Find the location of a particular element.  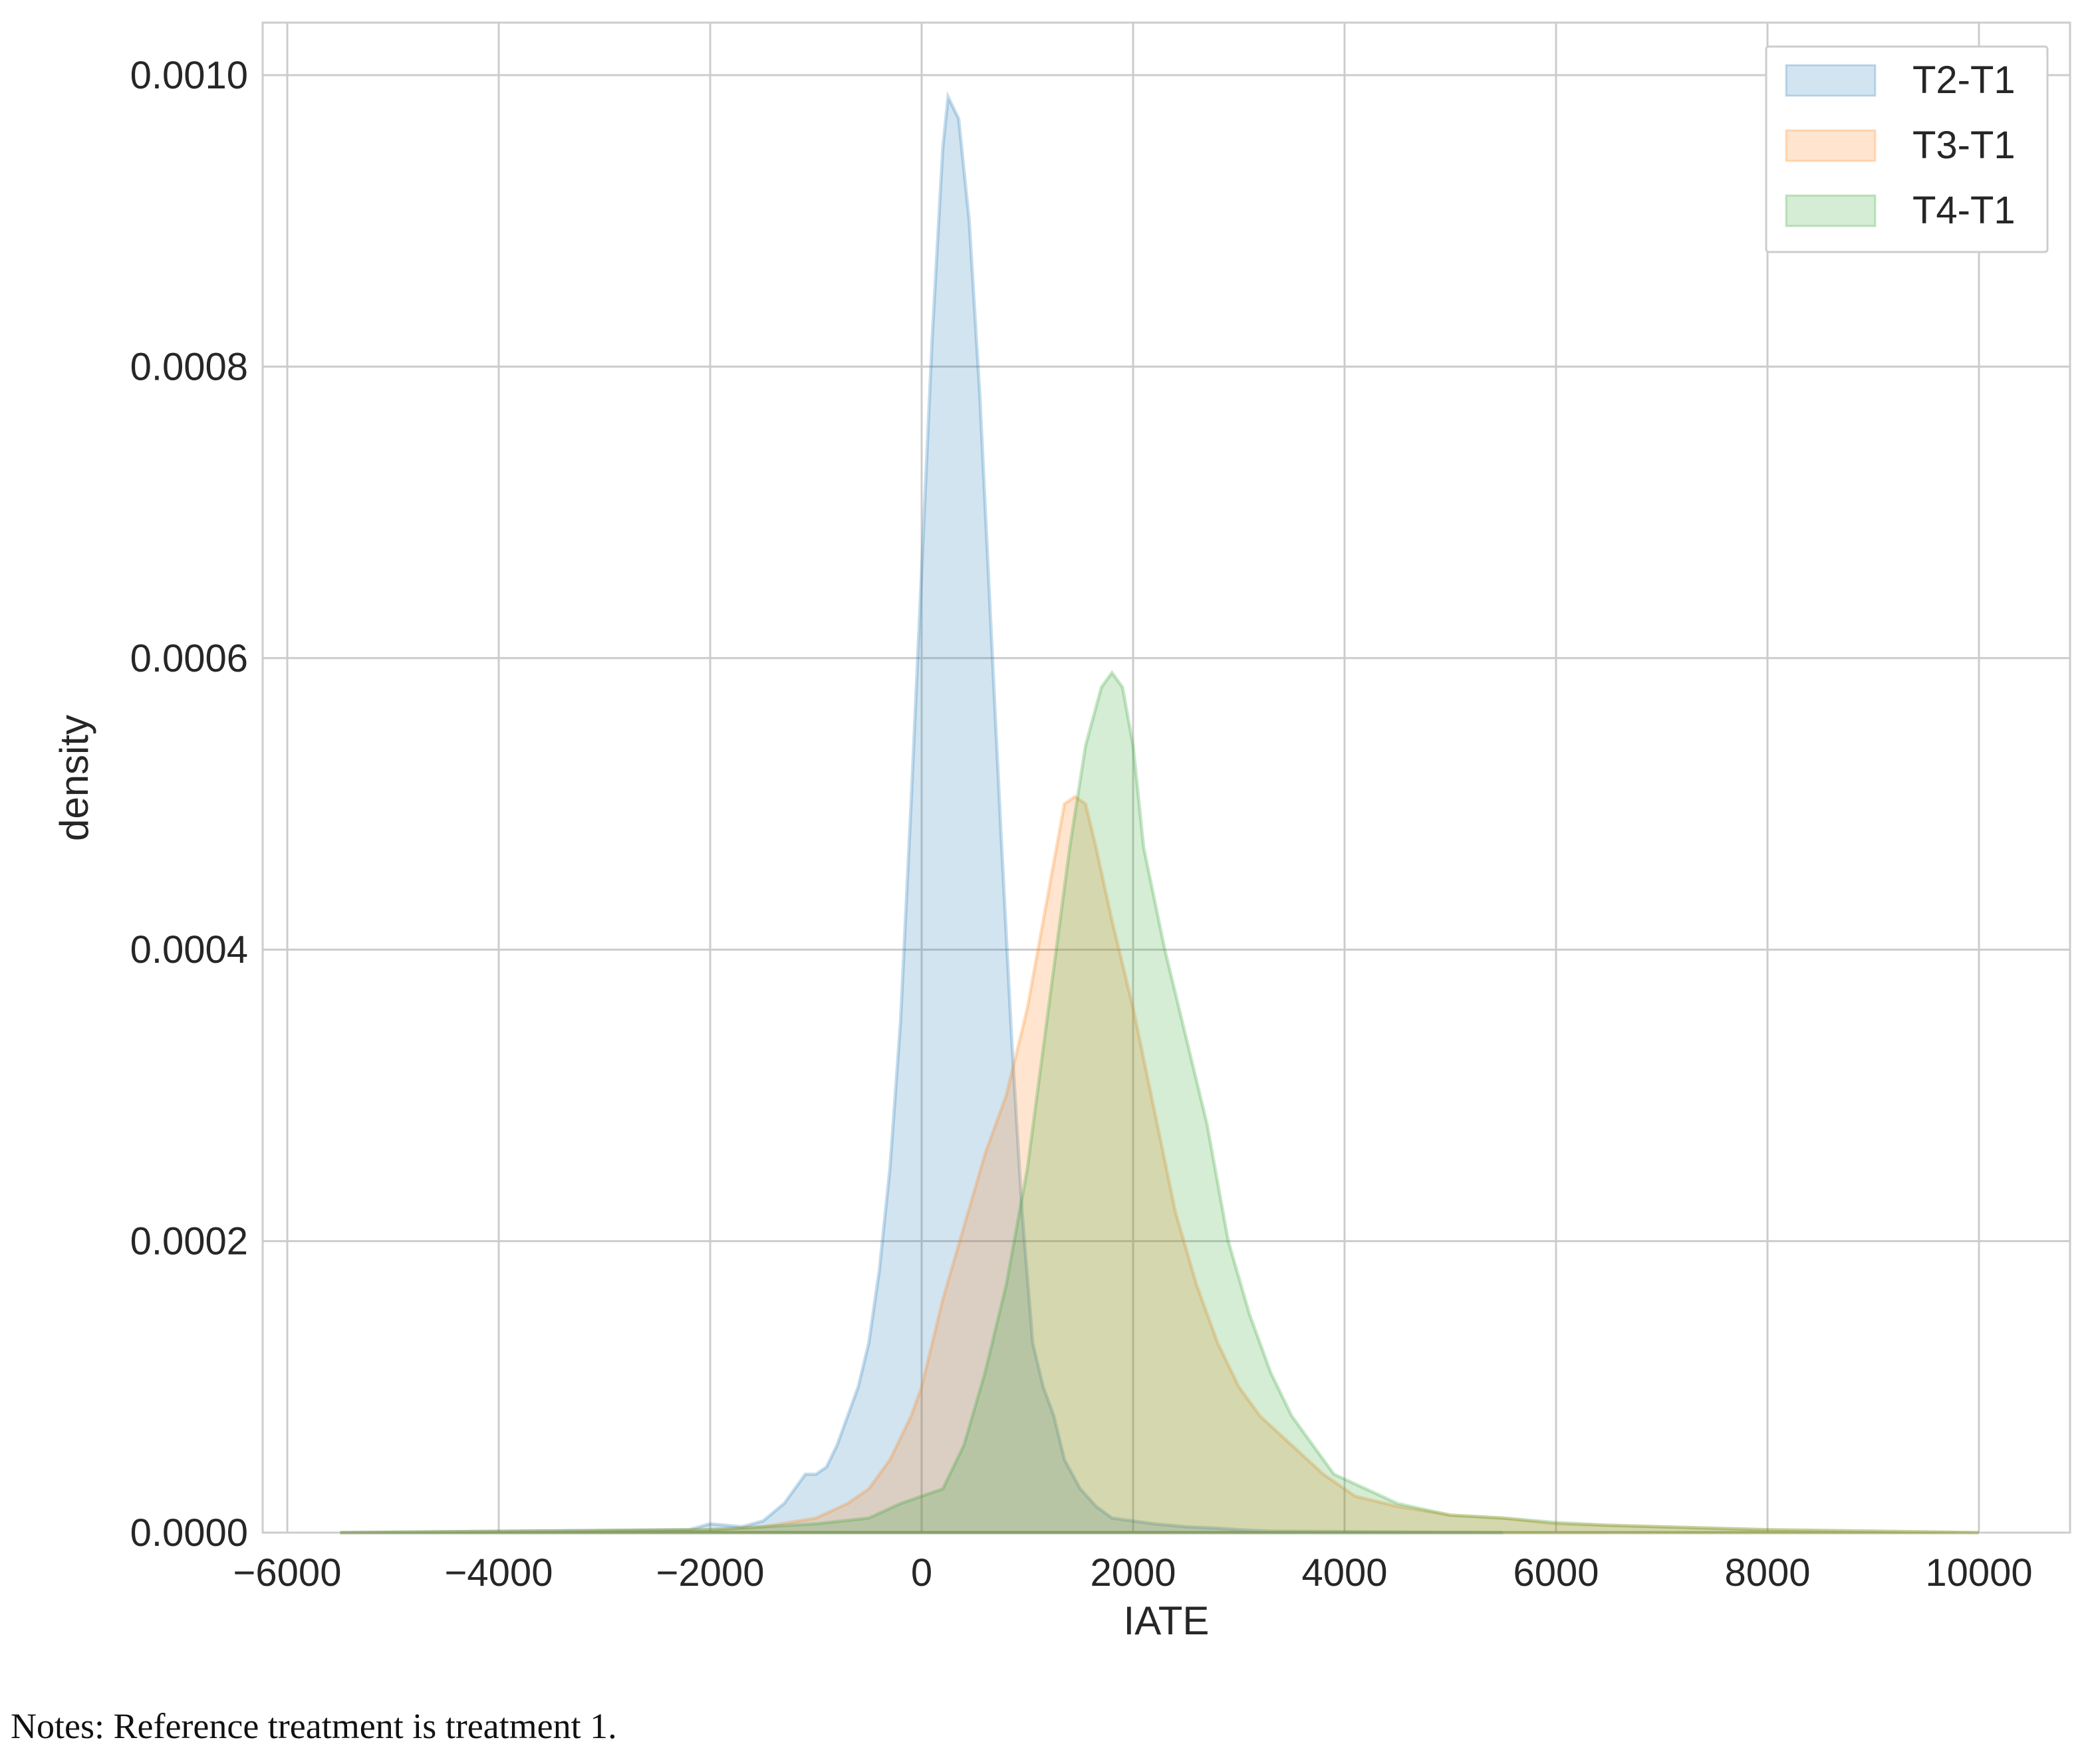

legend: T2-T1 T3-T1 T4-T1 is located at coordinates (1907, 149).